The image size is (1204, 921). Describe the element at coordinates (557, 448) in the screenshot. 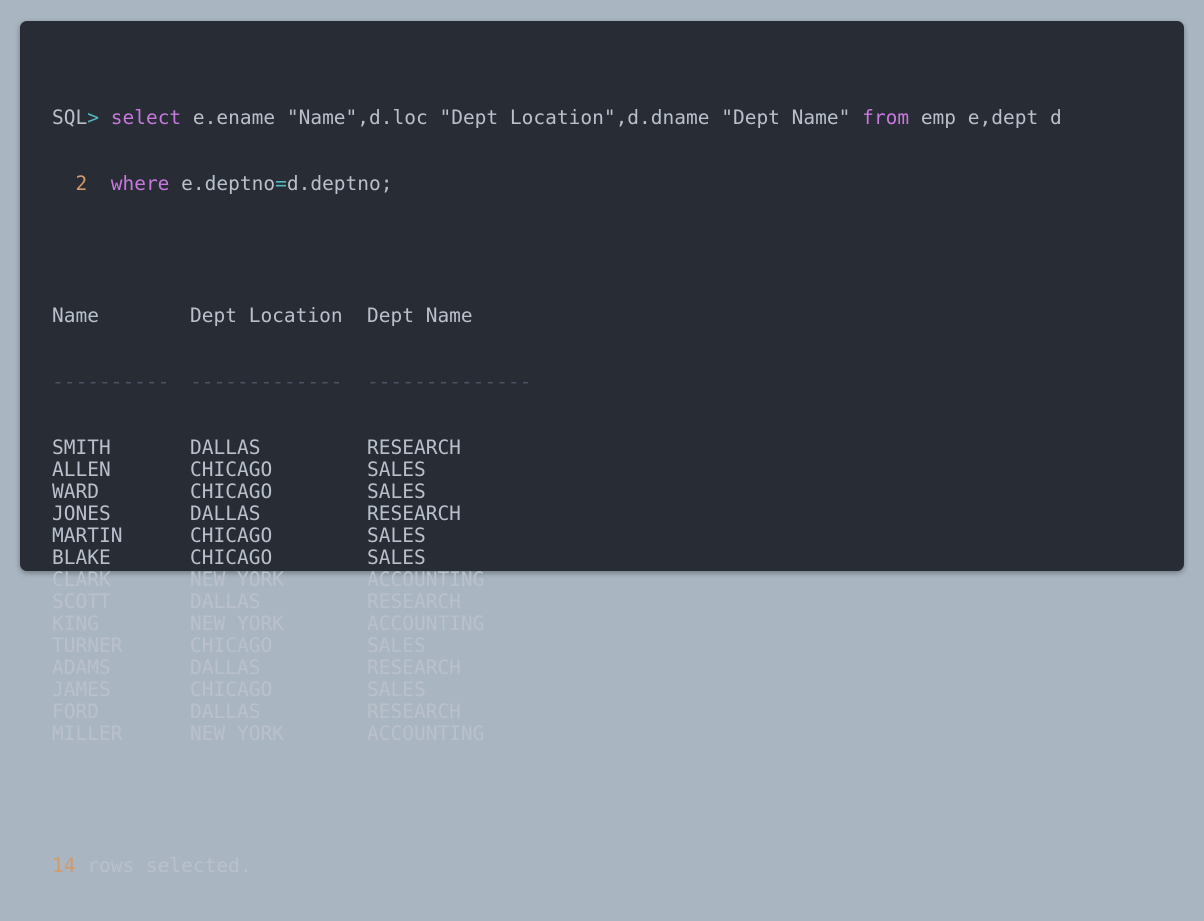

I see `table-row: SMITH DALLAS RESEARCH` at that location.